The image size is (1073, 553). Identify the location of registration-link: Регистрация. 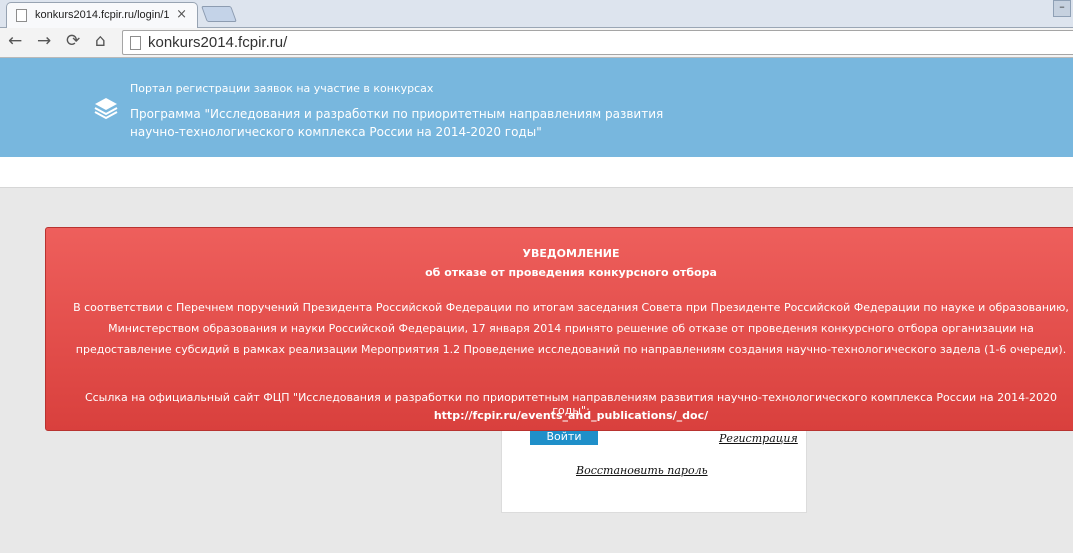
(758, 438).